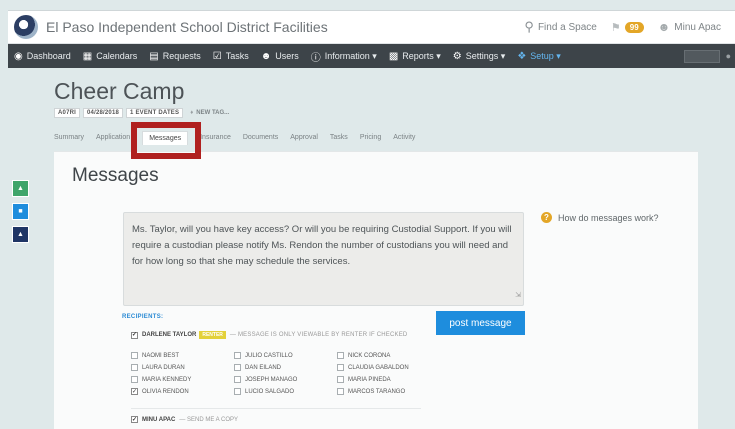 Image resolution: width=735 pixels, height=429 pixels. Describe the element at coordinates (315, 58) in the screenshot. I see `info-icon: ⓘ` at that location.